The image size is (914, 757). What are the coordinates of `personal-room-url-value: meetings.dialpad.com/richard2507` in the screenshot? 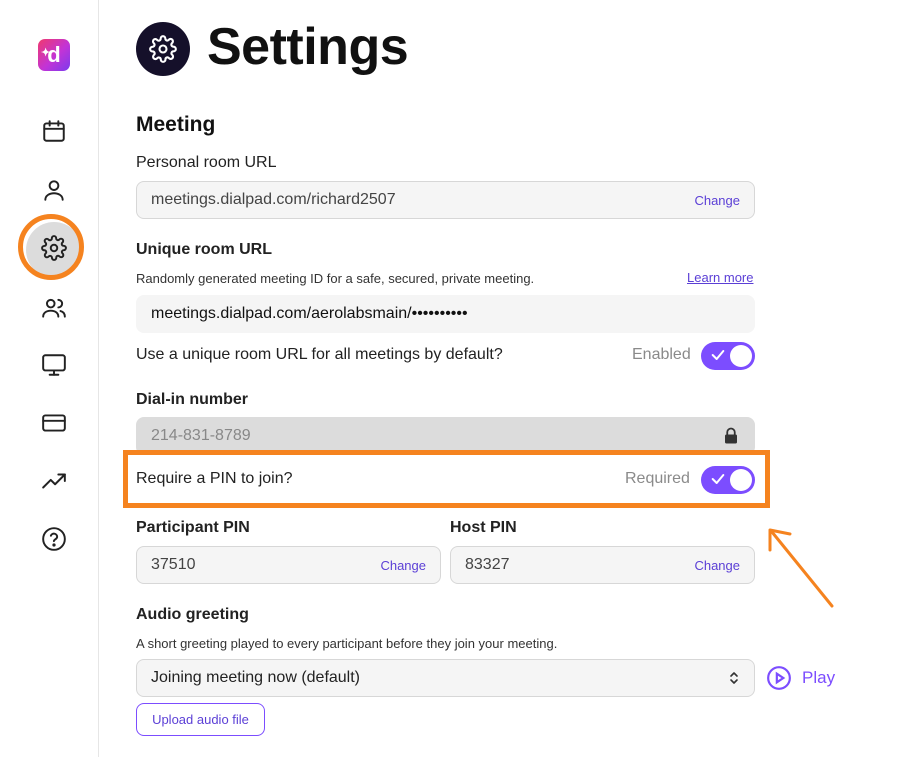 It's located at (273, 199).